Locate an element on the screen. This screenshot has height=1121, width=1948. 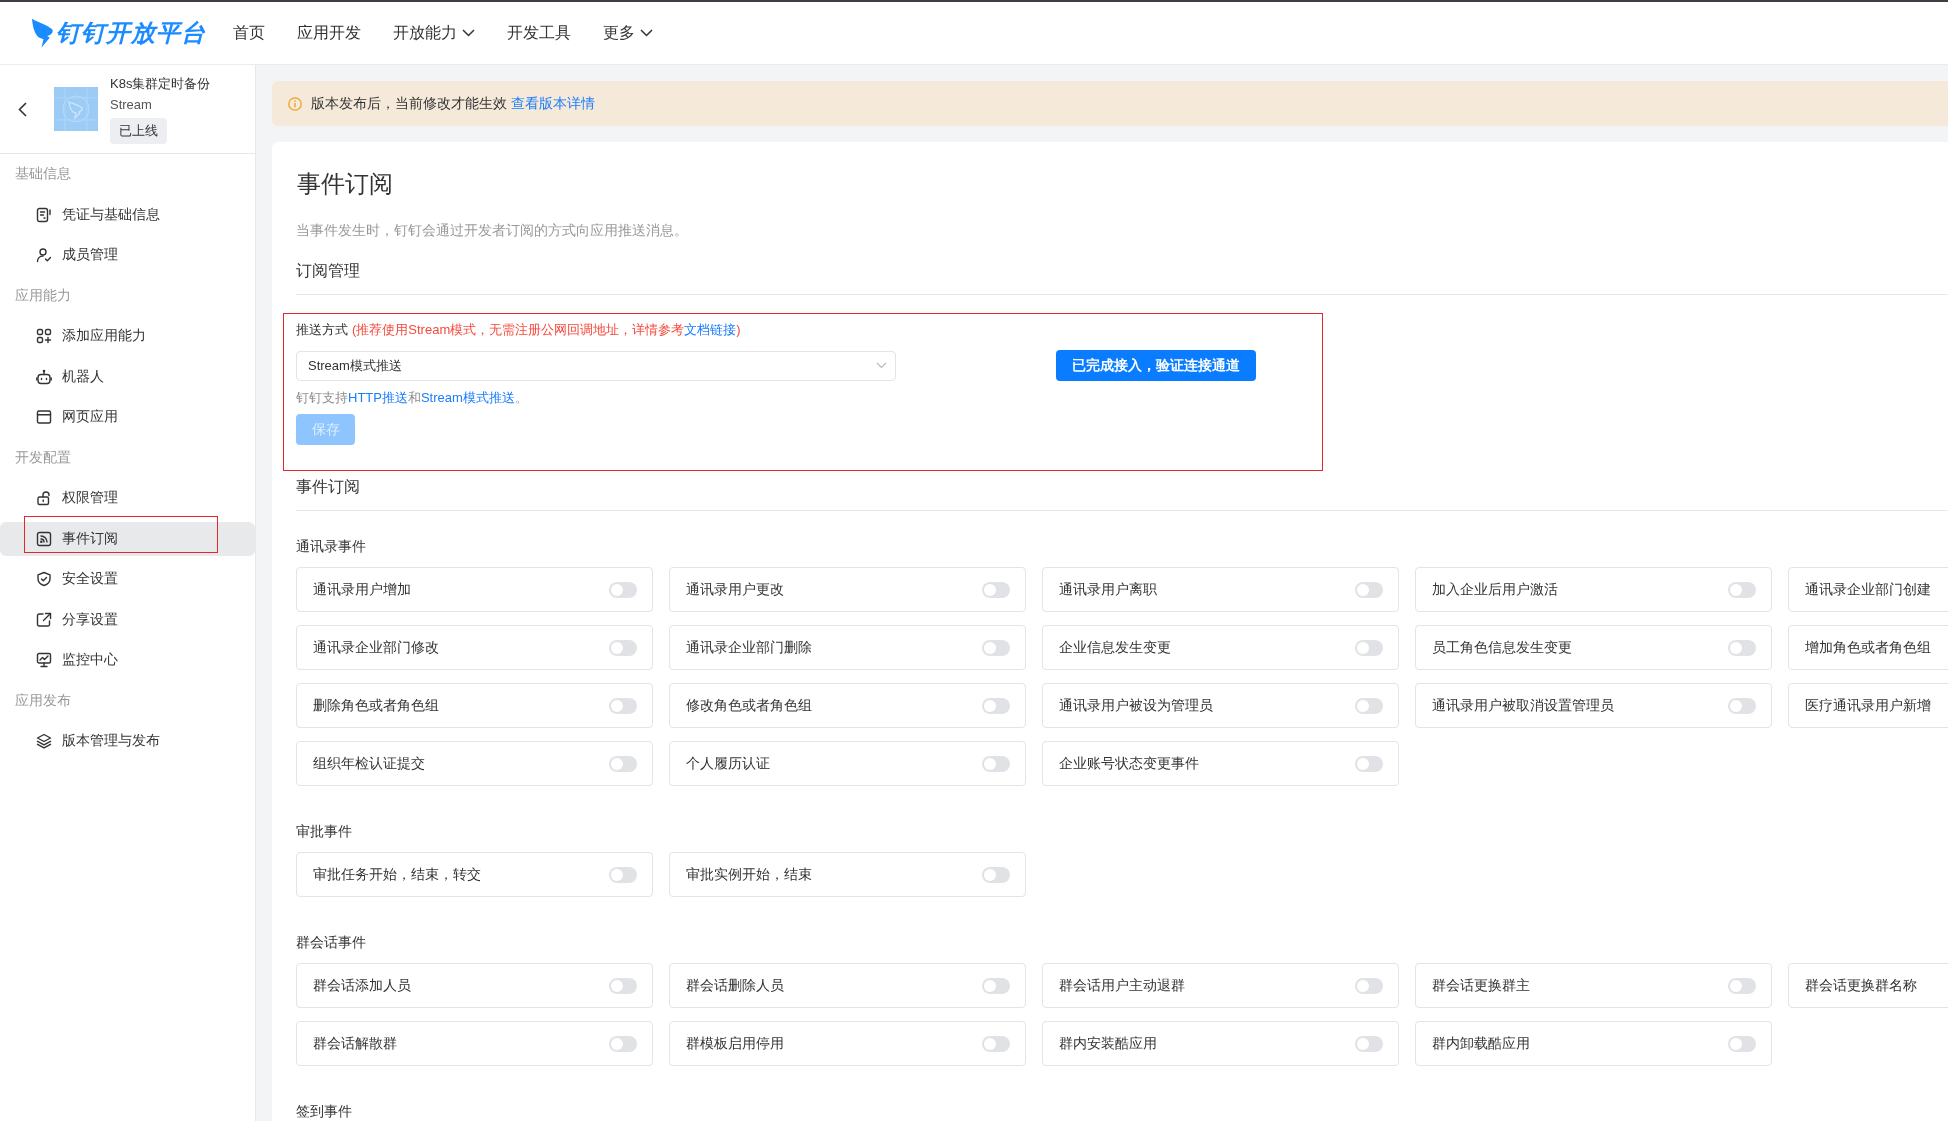
push-mode-select: Stream模式推送 is located at coordinates (596, 365).